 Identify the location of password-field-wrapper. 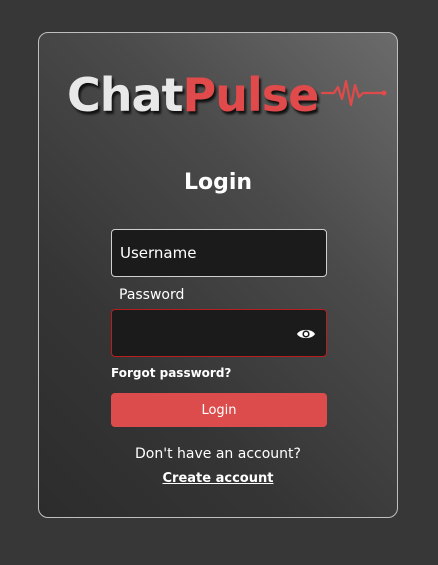
(219, 333).